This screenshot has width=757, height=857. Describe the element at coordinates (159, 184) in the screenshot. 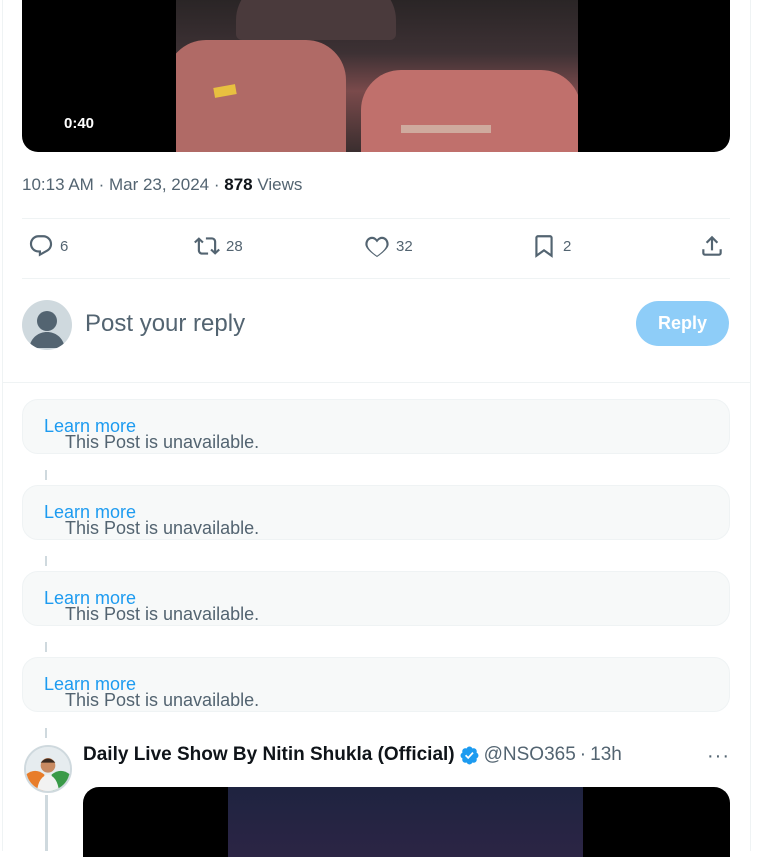

I see `post-date: Mar 23, 2024` at that location.